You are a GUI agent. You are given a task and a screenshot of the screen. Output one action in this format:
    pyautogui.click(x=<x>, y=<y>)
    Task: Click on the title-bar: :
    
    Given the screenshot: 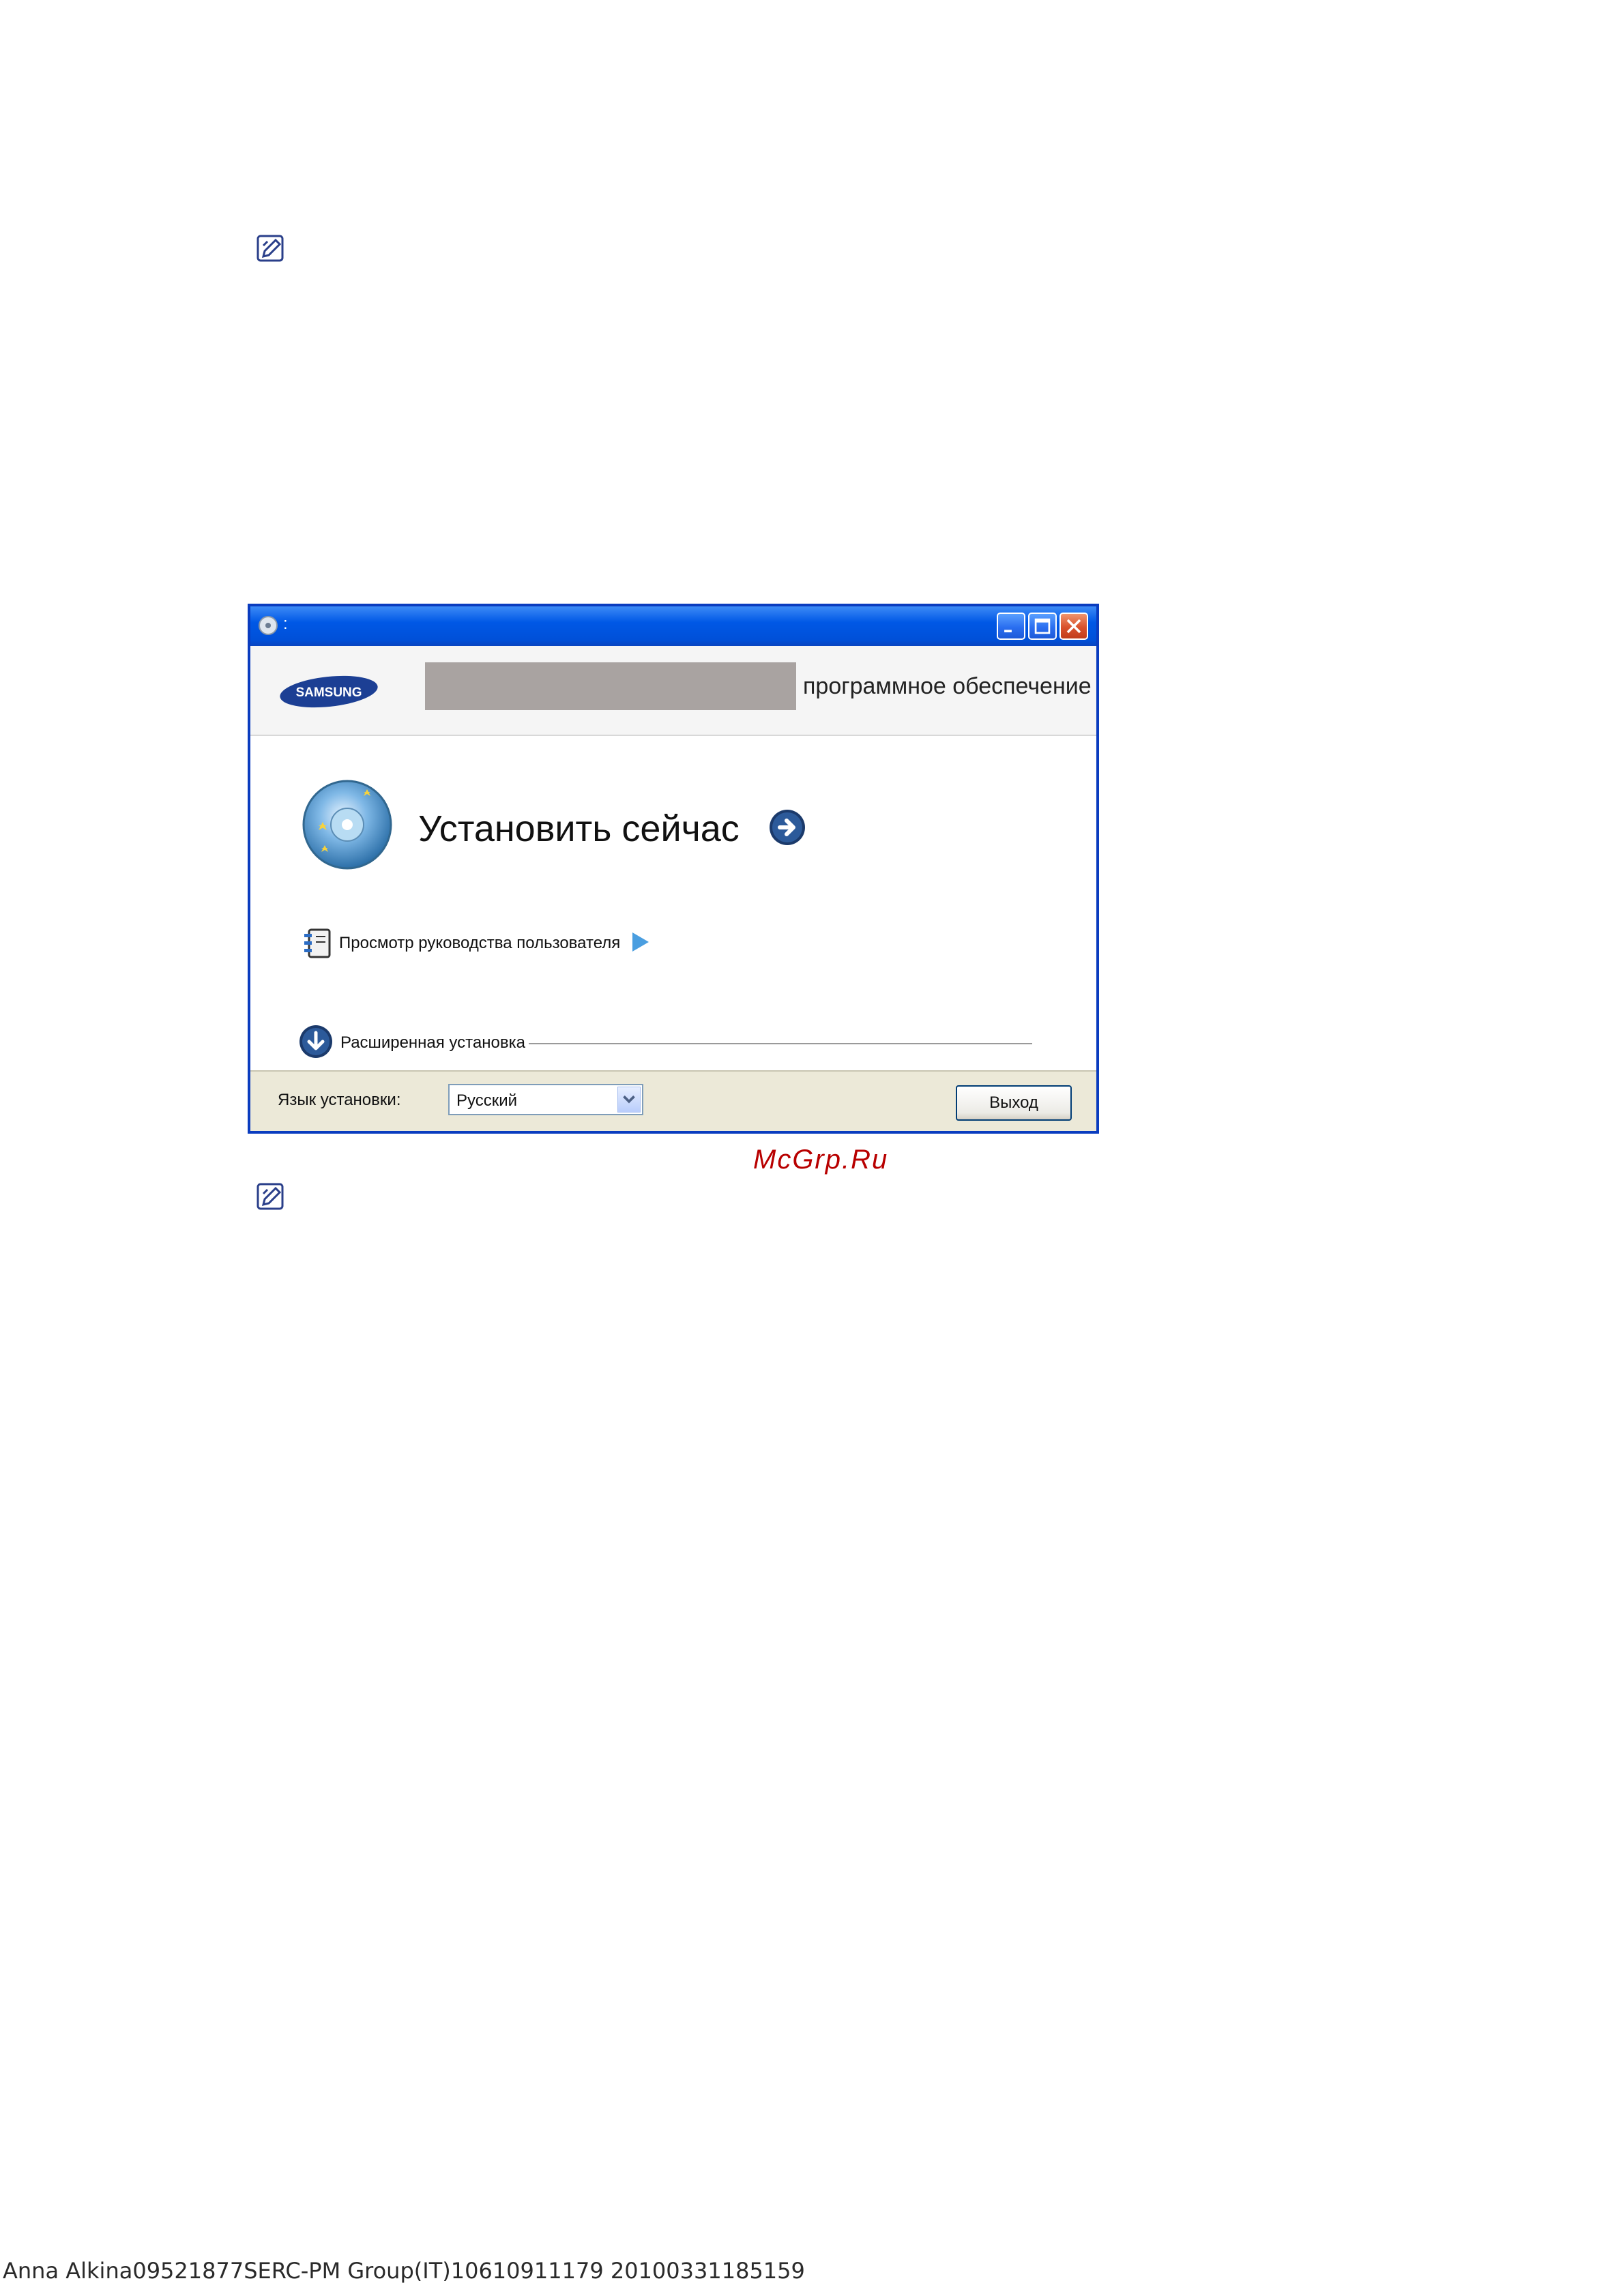 What is the action you would take?
    pyautogui.click(x=673, y=626)
    